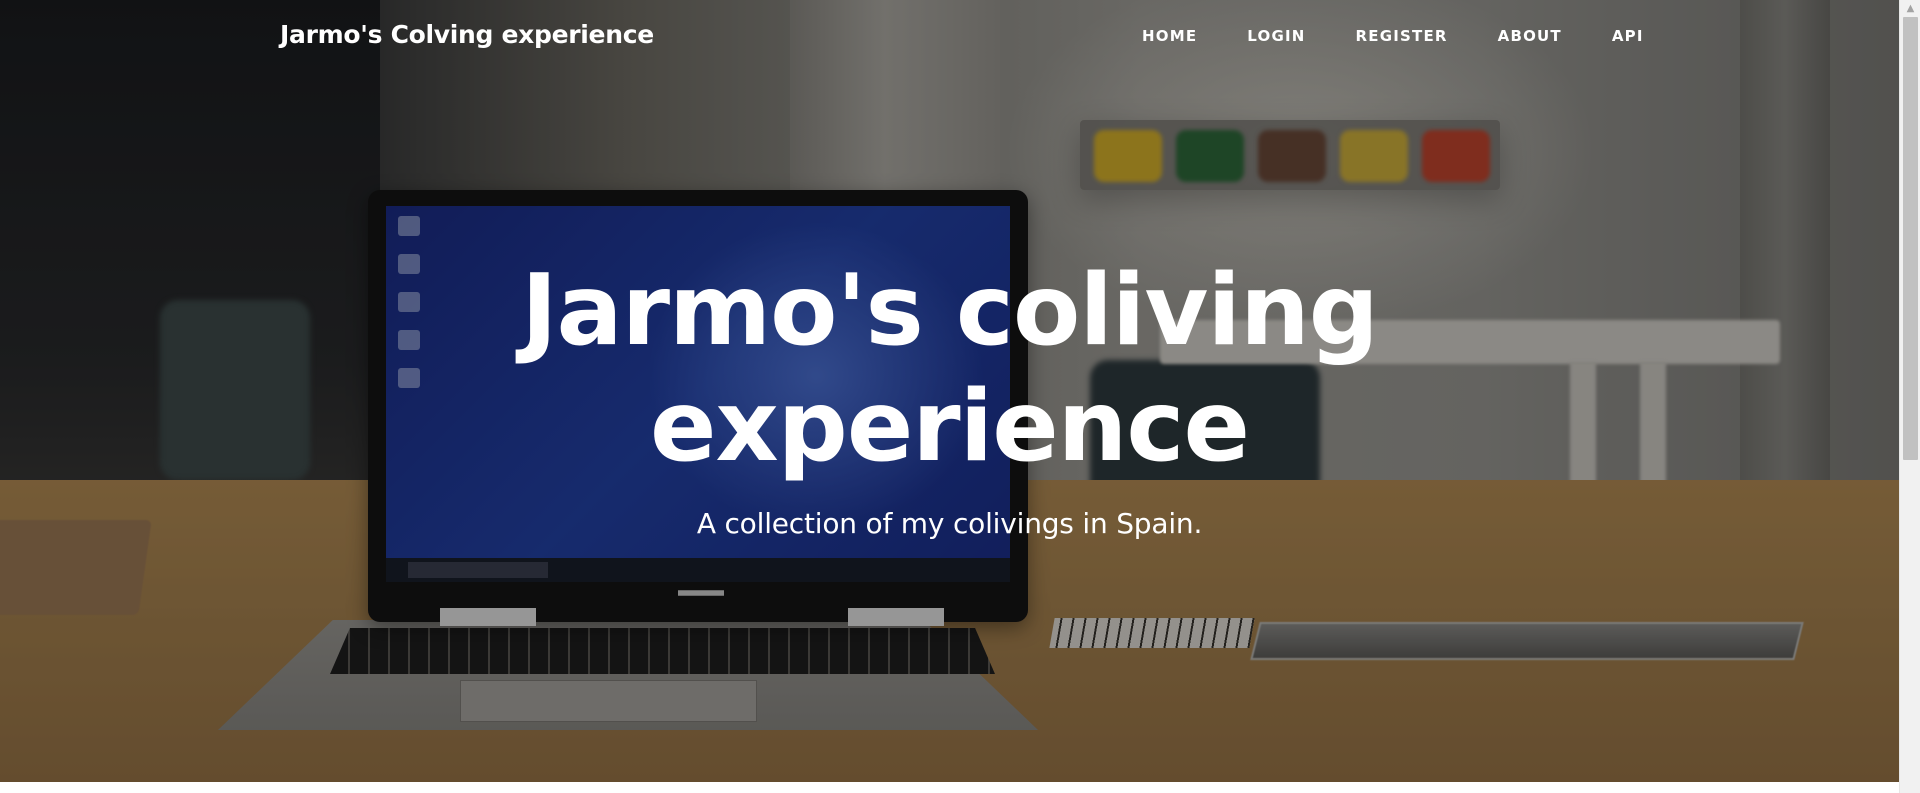 The image size is (1920, 793). Describe the element at coordinates (1910, 238) in the screenshot. I see `scrollbar-thumb` at that location.